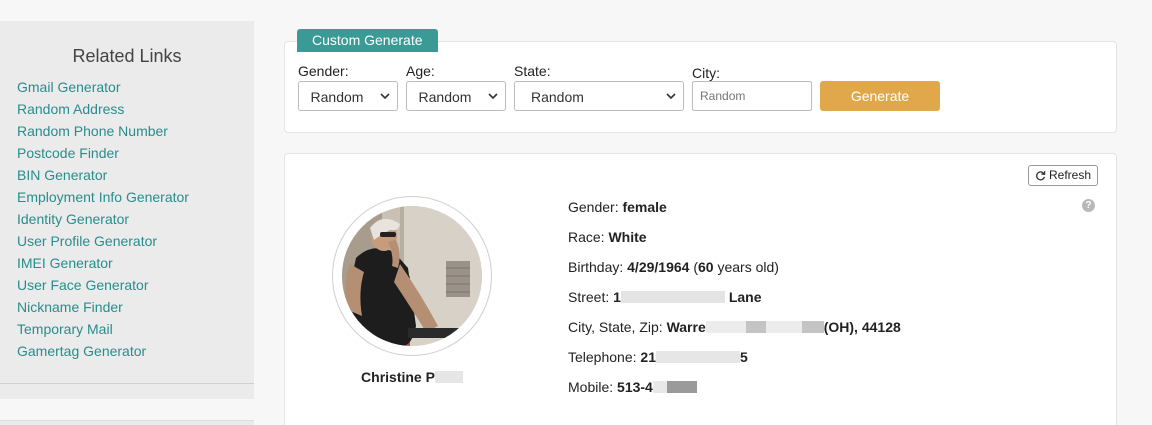 This screenshot has width=1152, height=425. I want to click on sidebar-link-gmail-generator: Gmail Generator, so click(135, 87).